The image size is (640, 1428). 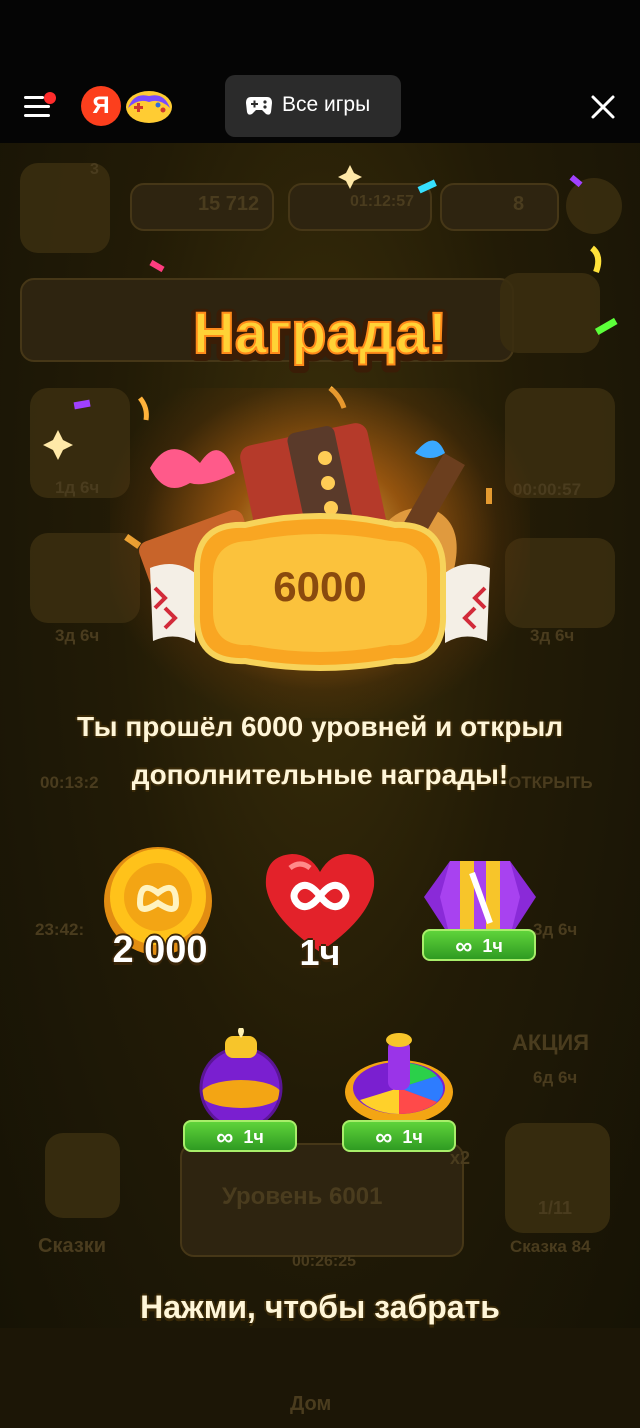 What do you see at coordinates (603, 107) in the screenshot?
I see `close-icon` at bounding box center [603, 107].